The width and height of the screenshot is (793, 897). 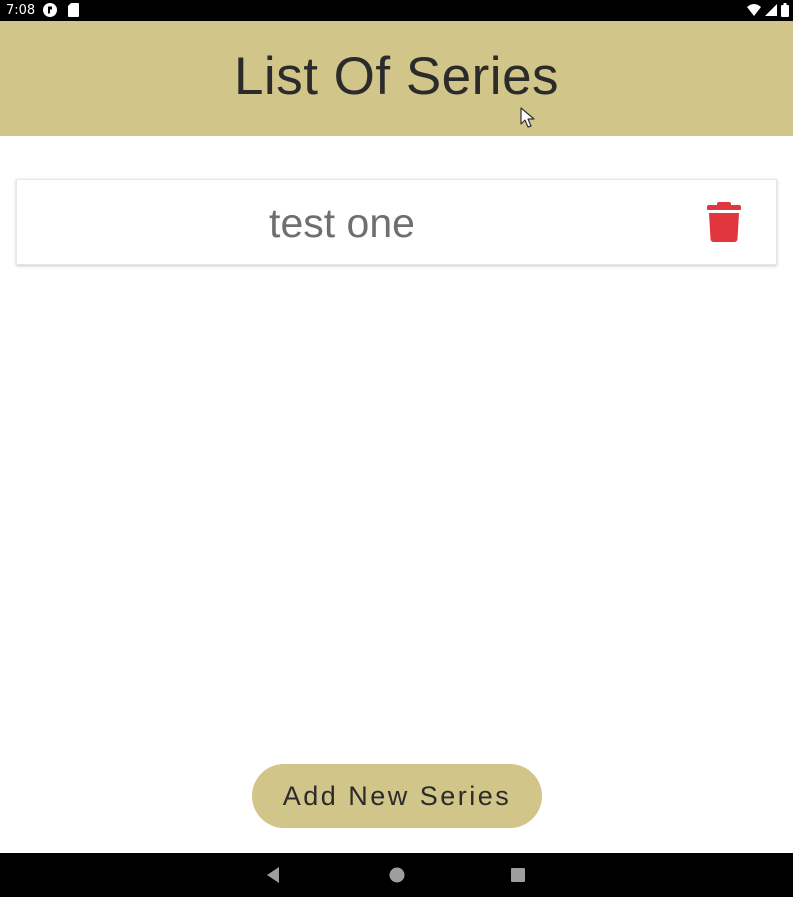 What do you see at coordinates (73, 10) in the screenshot?
I see `sd-card-icon` at bounding box center [73, 10].